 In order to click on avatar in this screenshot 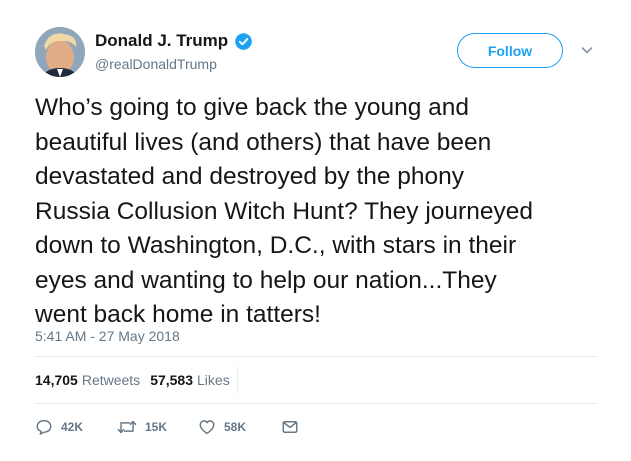, I will do `click(60, 52)`.